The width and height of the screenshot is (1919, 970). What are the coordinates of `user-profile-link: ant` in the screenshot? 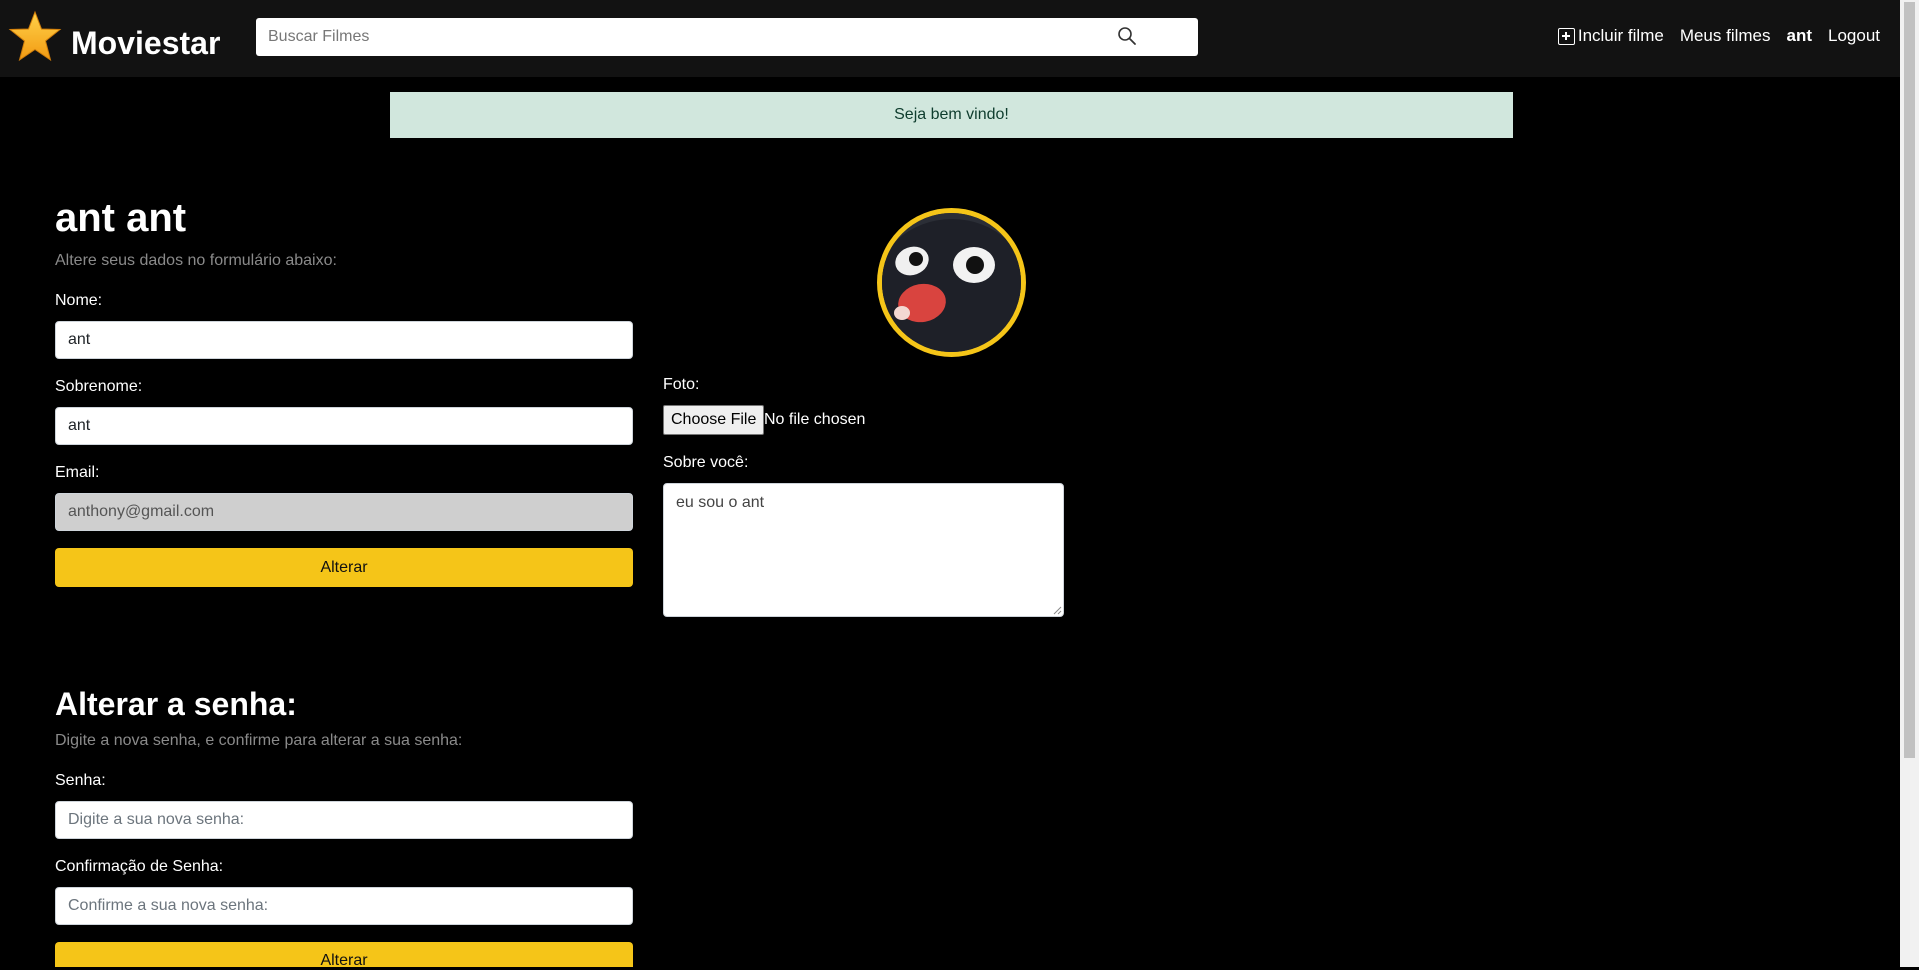 It's located at (1800, 36).